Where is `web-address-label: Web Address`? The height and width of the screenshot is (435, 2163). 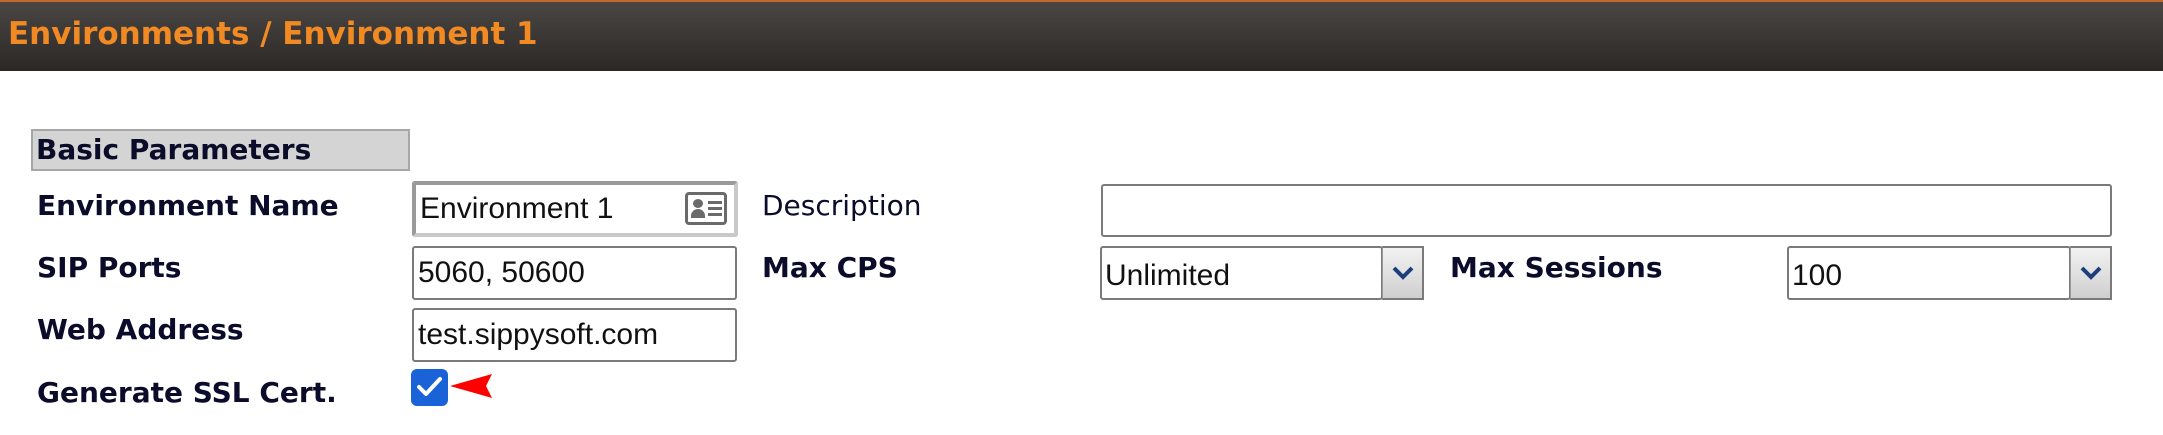 web-address-label: Web Address is located at coordinates (140, 329).